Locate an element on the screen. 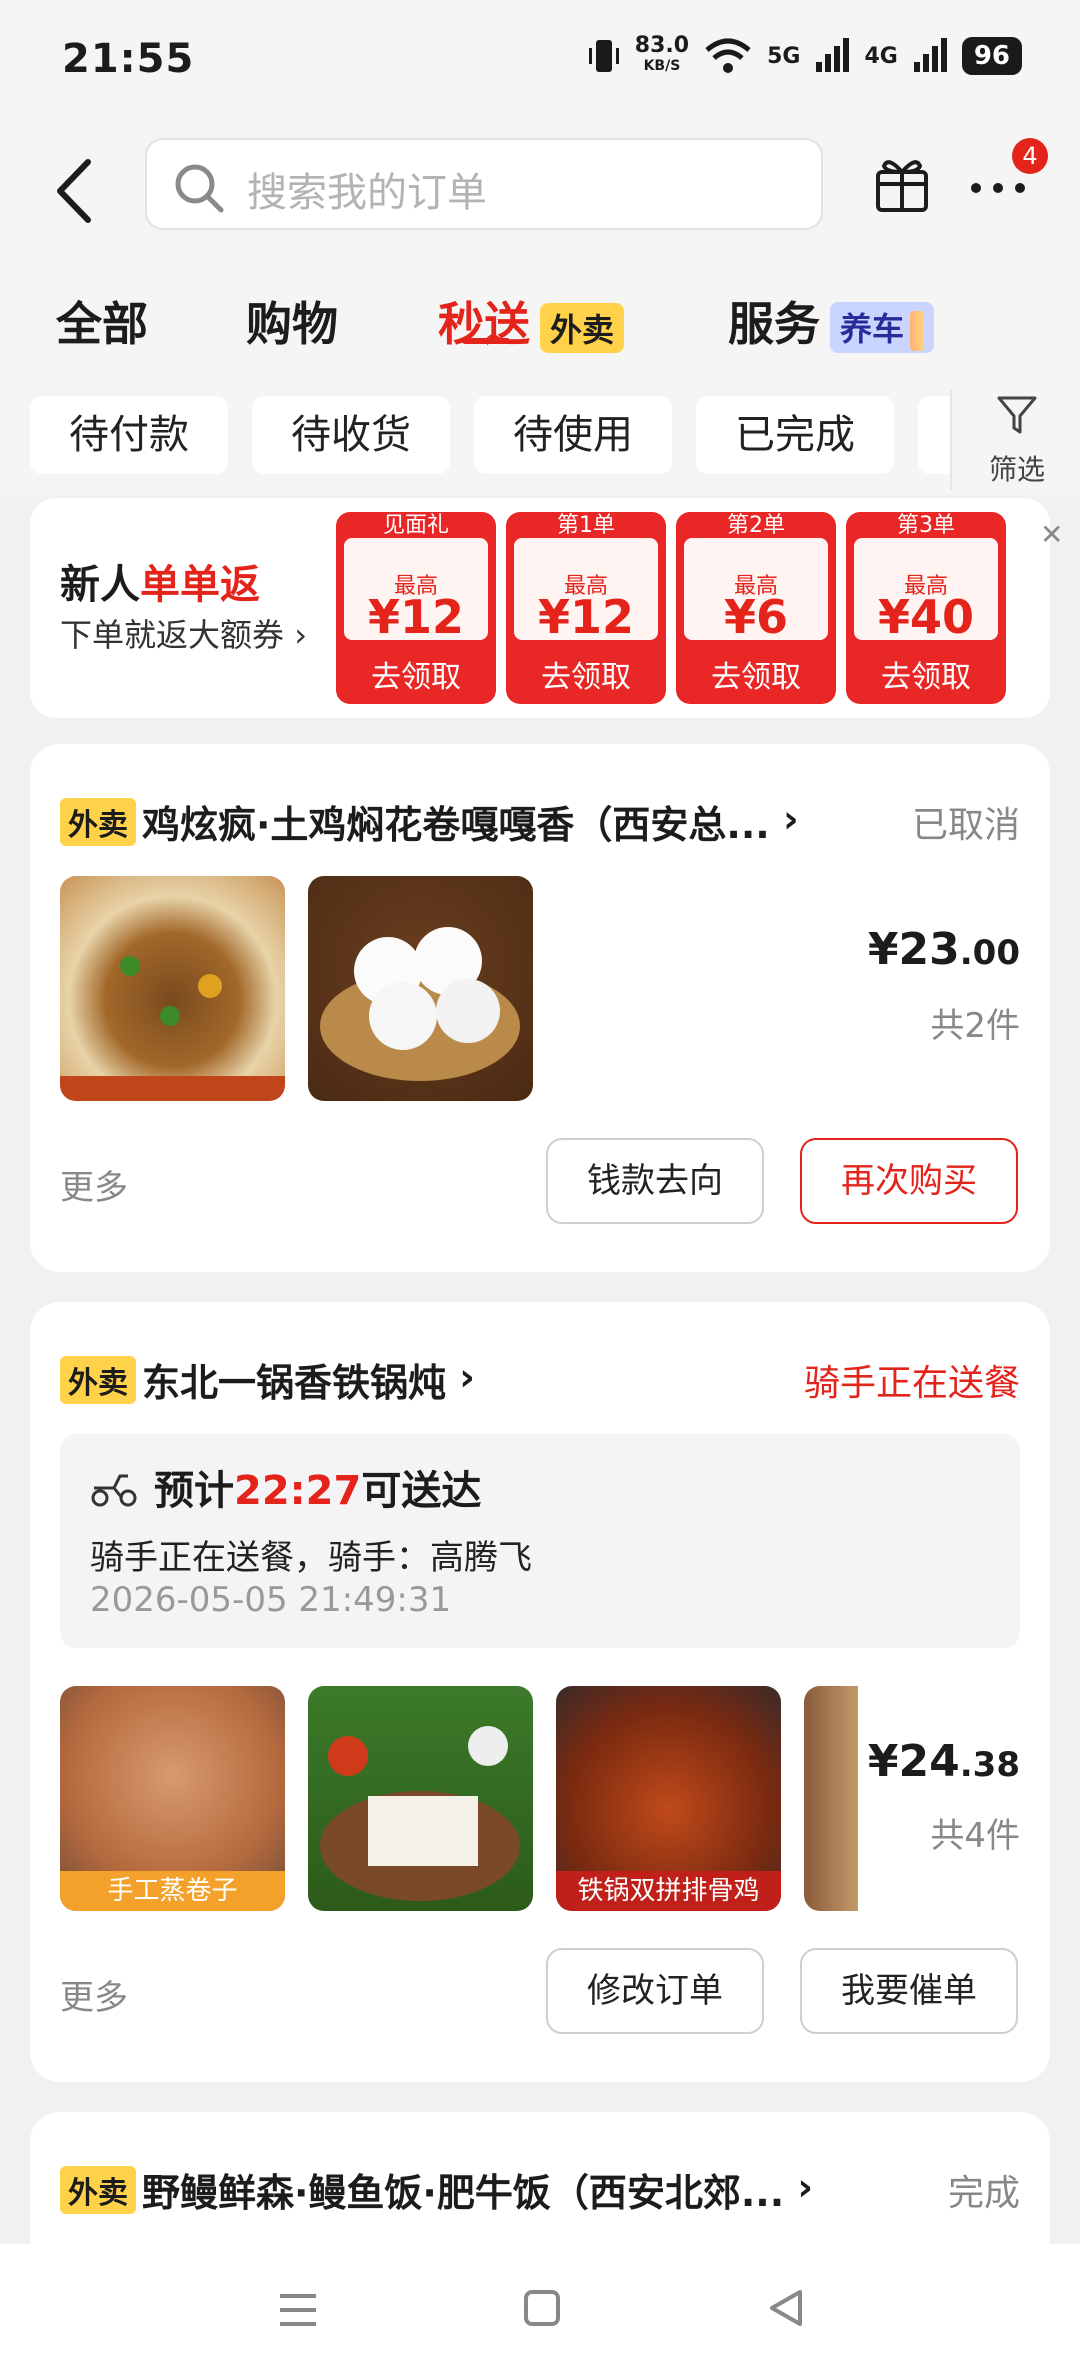  order-price: ¥24.38 is located at coordinates (943, 1761).